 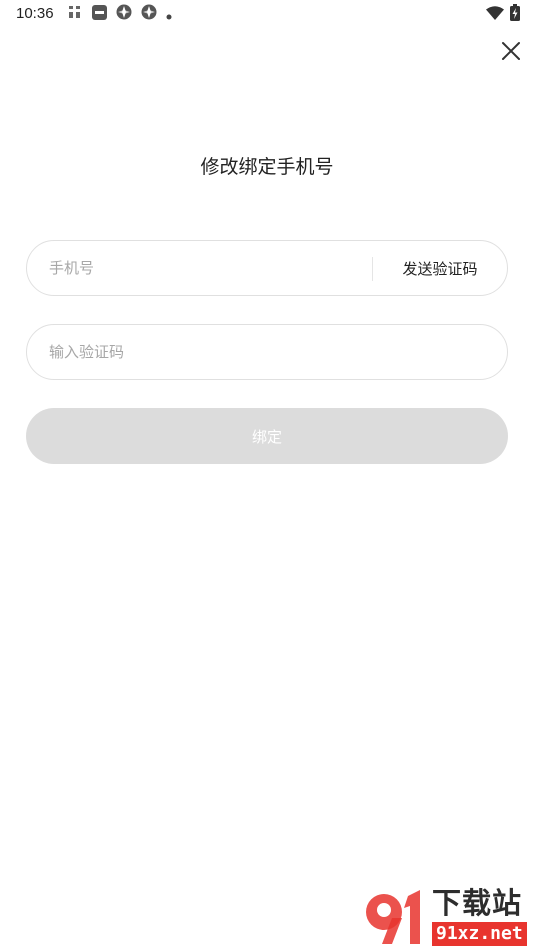 What do you see at coordinates (440, 268) in the screenshot?
I see `send-code-button: 发送验证码` at bounding box center [440, 268].